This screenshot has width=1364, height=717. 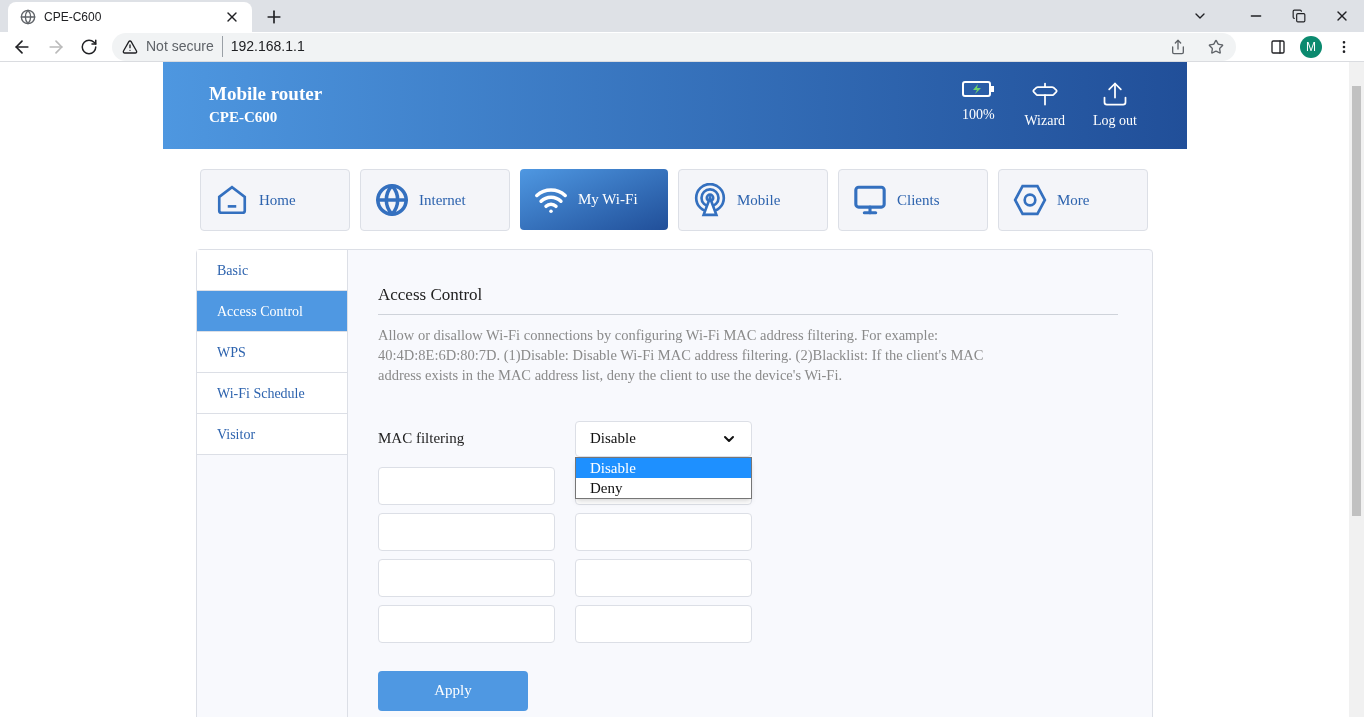 I want to click on nav-tab: Home, so click(x=275, y=200).